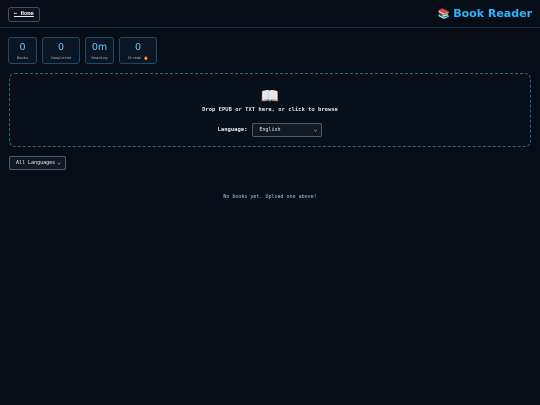  I want to click on stat-books-value: 0, so click(22, 47).